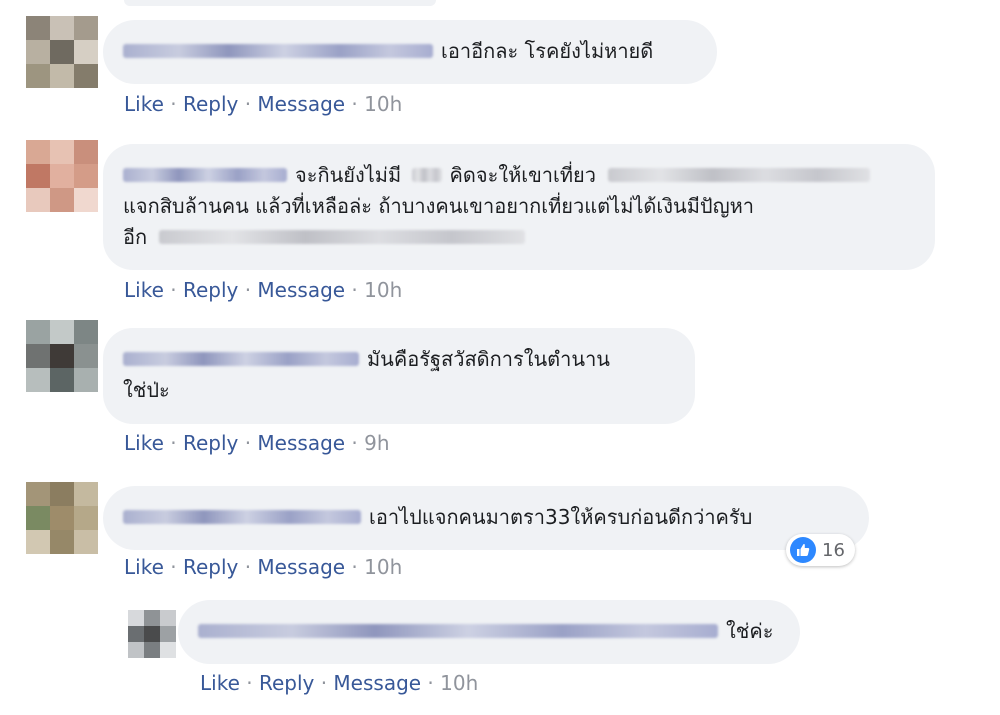 The image size is (1000, 715). I want to click on thumbs-up-icon, so click(803, 550).